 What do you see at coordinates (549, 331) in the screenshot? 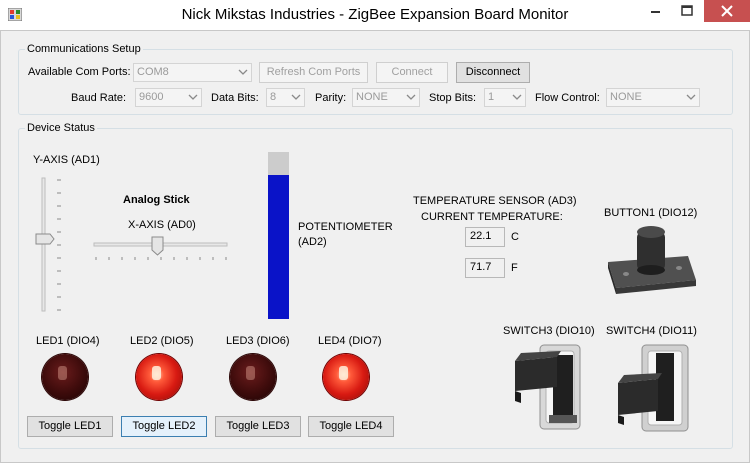
I see `switch3-label: SWITCH3 (DIO10)` at bounding box center [549, 331].